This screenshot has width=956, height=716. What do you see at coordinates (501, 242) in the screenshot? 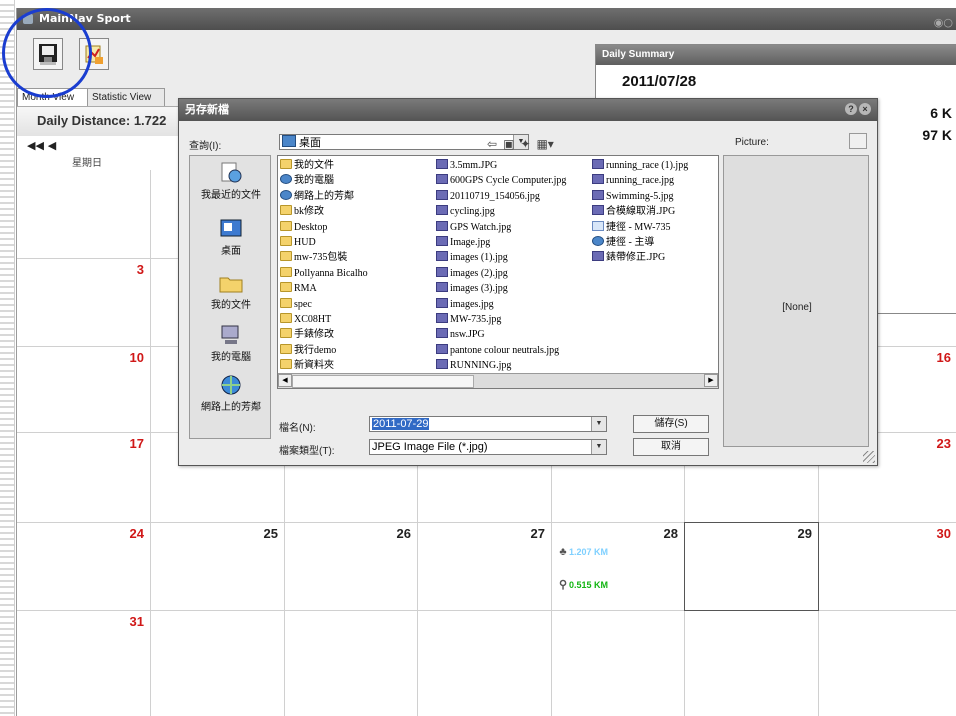
I see `file-list-item: Image.jpg` at bounding box center [501, 242].